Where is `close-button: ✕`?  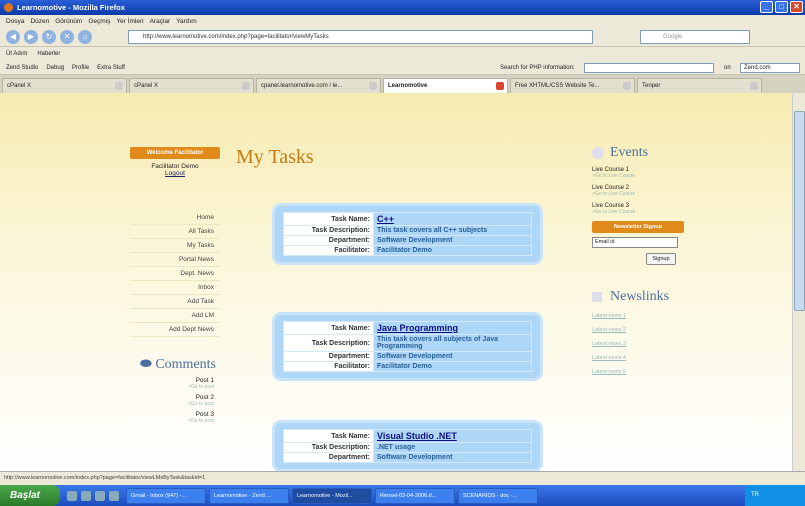 close-button: ✕ is located at coordinates (796, 7).